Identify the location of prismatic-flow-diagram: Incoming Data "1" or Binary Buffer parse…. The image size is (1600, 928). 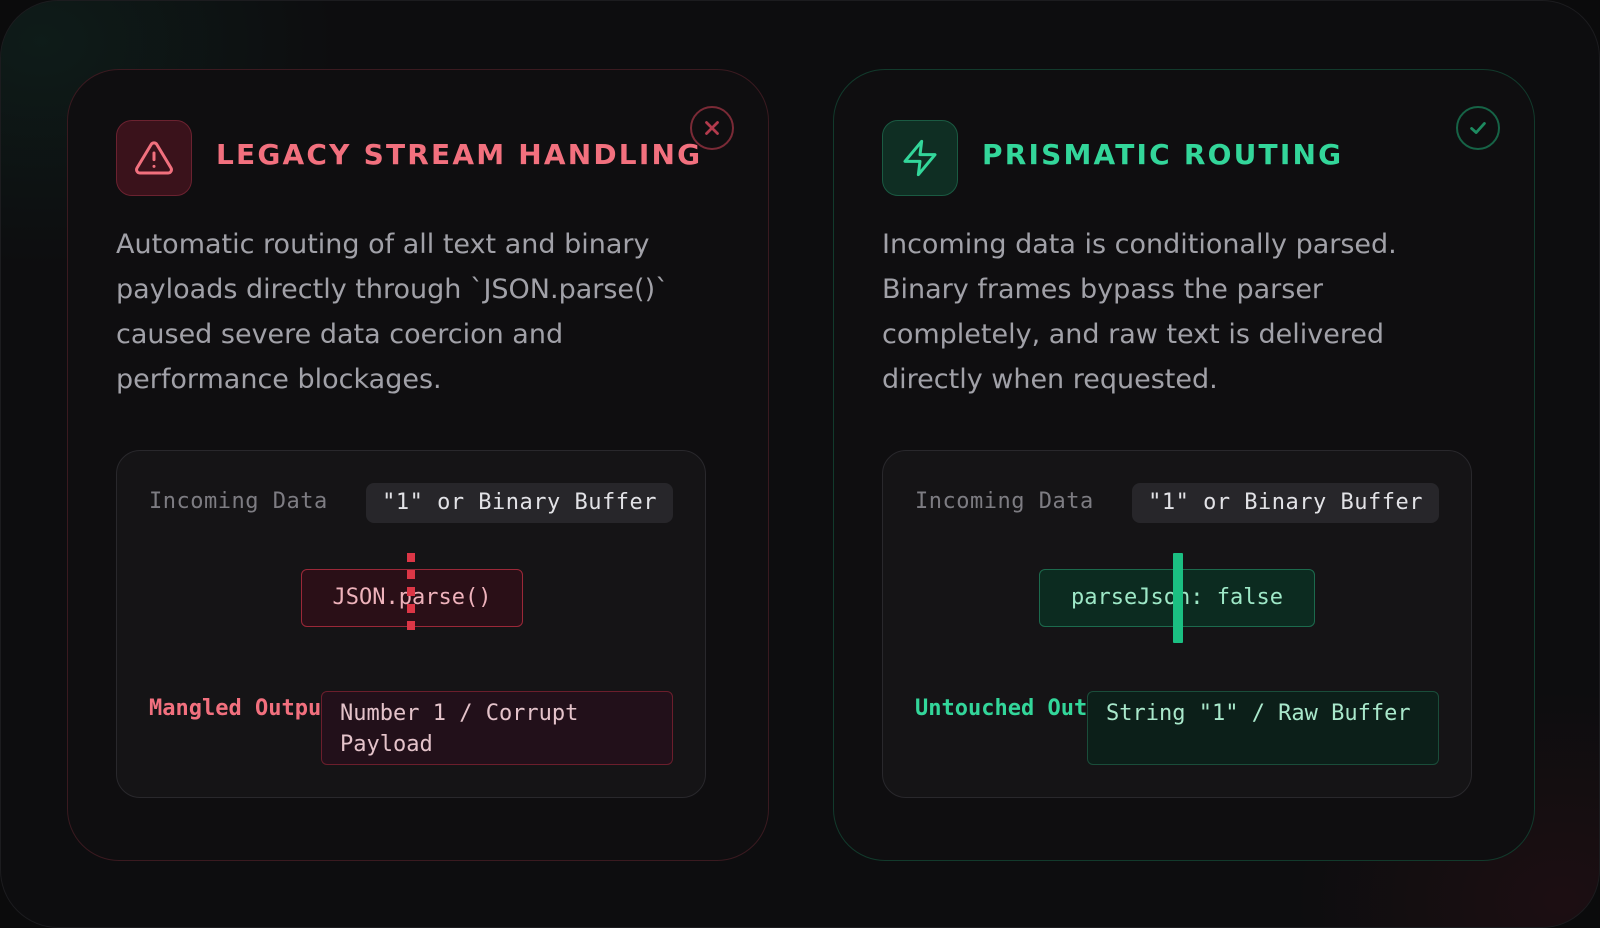
(1177, 624).